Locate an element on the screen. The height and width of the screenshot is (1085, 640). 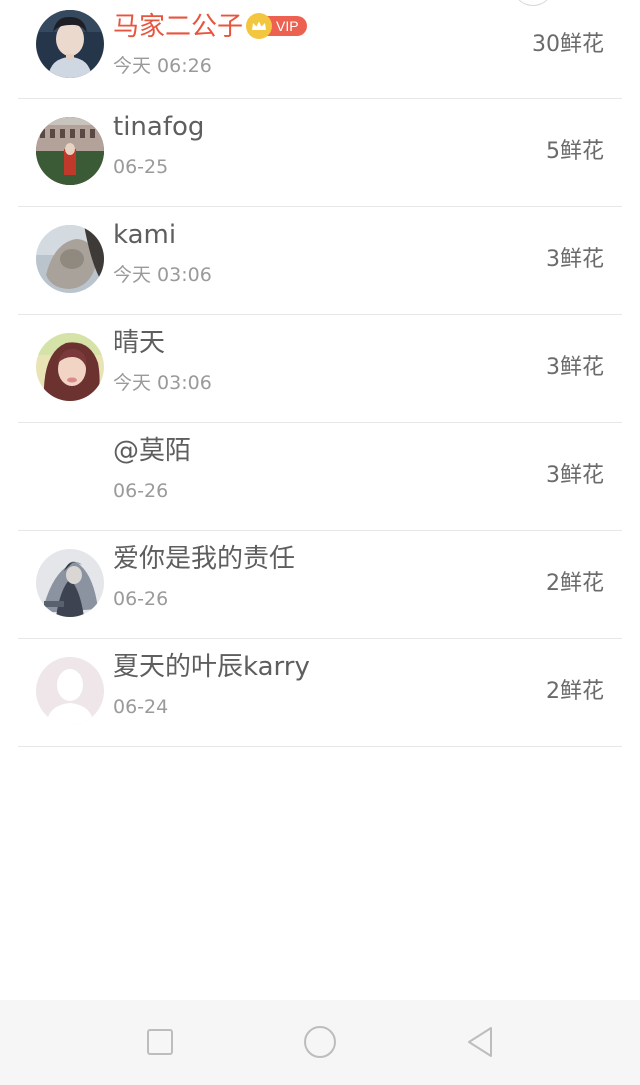
circle-icon is located at coordinates (320, 1042).